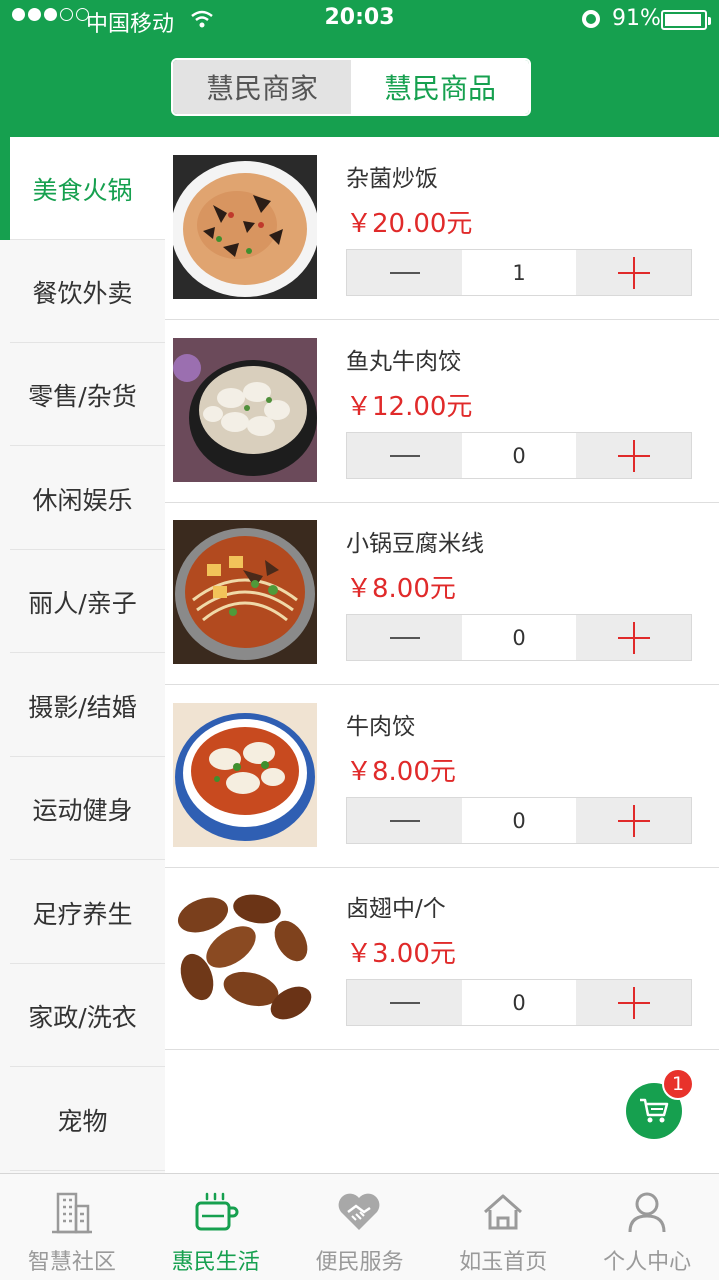  Describe the element at coordinates (636, 18) in the screenshot. I see `battery-percent: 91%` at that location.